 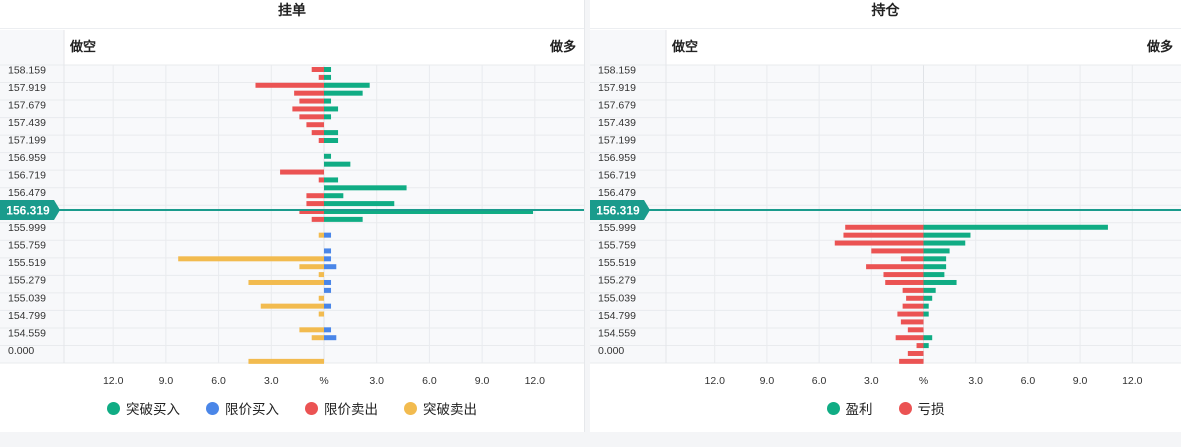 I want to click on legend-item: 突破卖出, so click(x=440, y=408).